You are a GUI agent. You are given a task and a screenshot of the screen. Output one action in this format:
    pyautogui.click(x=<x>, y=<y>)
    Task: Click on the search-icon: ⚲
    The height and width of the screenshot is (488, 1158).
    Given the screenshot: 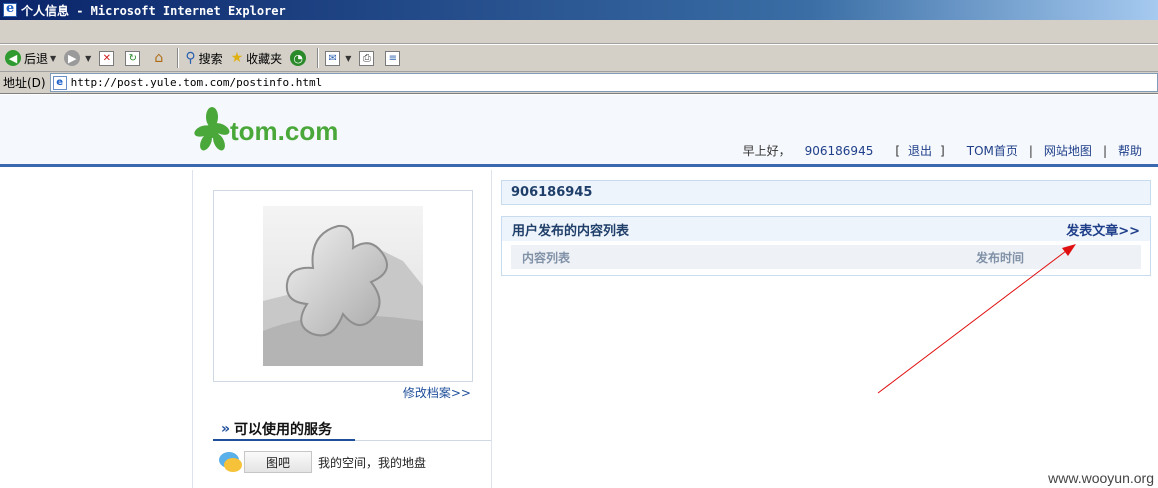 What is the action you would take?
    pyautogui.click(x=190, y=58)
    